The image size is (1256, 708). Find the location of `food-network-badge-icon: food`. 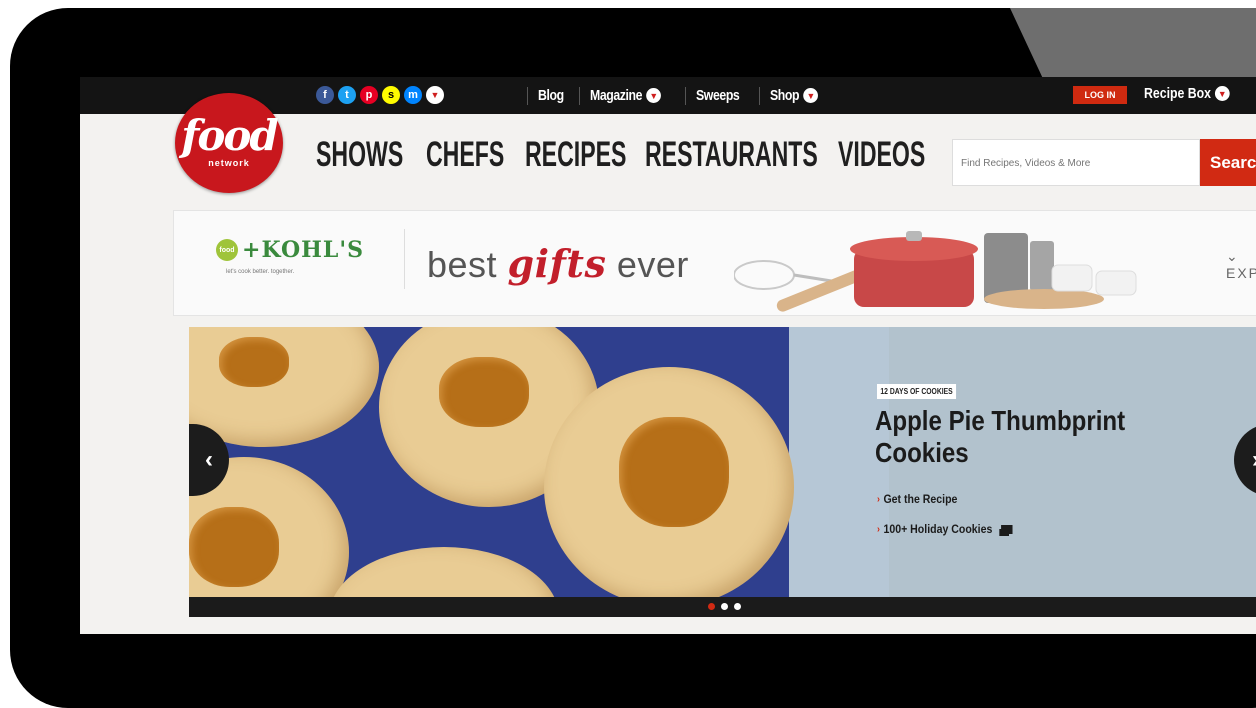

food-network-badge-icon: food is located at coordinates (227, 250).